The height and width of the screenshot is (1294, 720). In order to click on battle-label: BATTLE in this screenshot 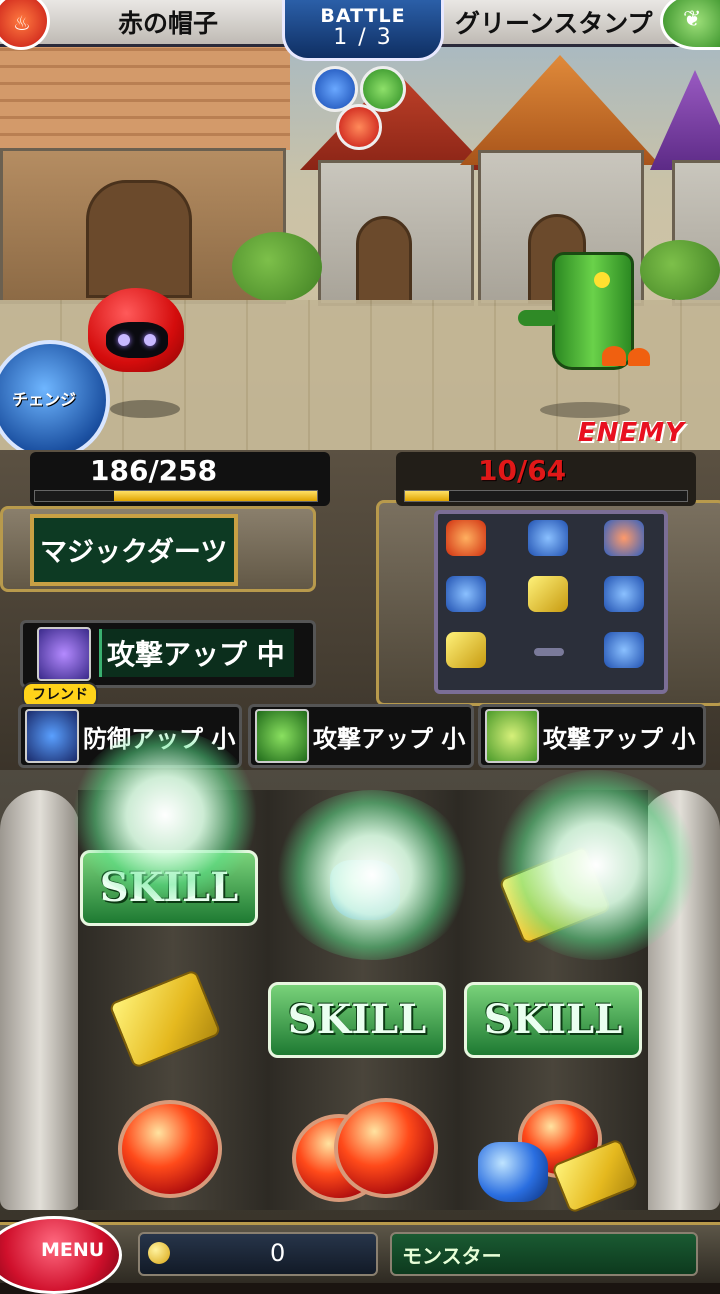, I will do `click(363, 16)`.